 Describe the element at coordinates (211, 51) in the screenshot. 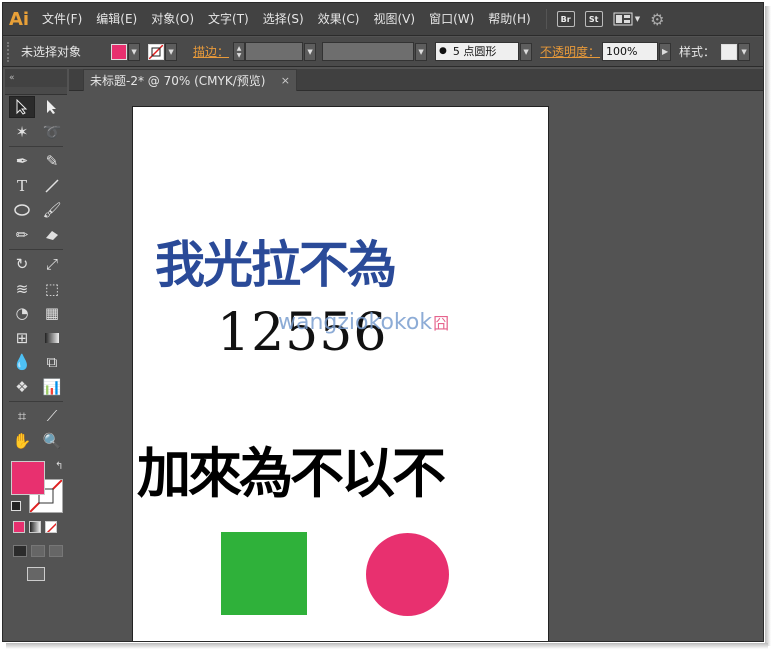

I see `stroke-label: 描边：` at that location.